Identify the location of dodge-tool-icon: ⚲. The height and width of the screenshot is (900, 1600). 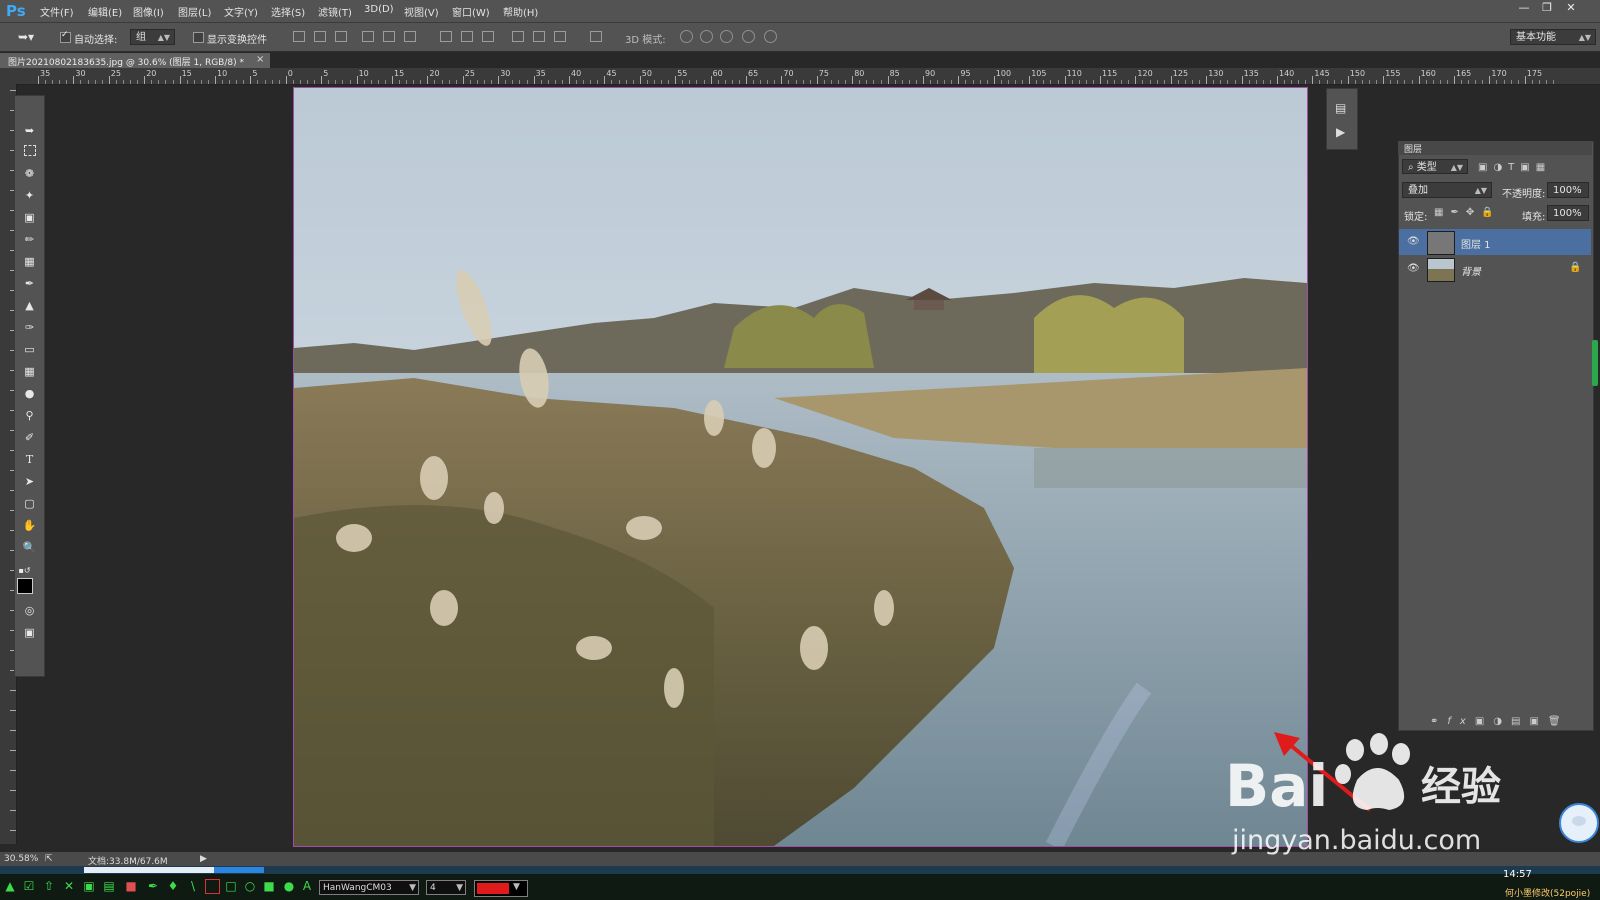
(29, 416).